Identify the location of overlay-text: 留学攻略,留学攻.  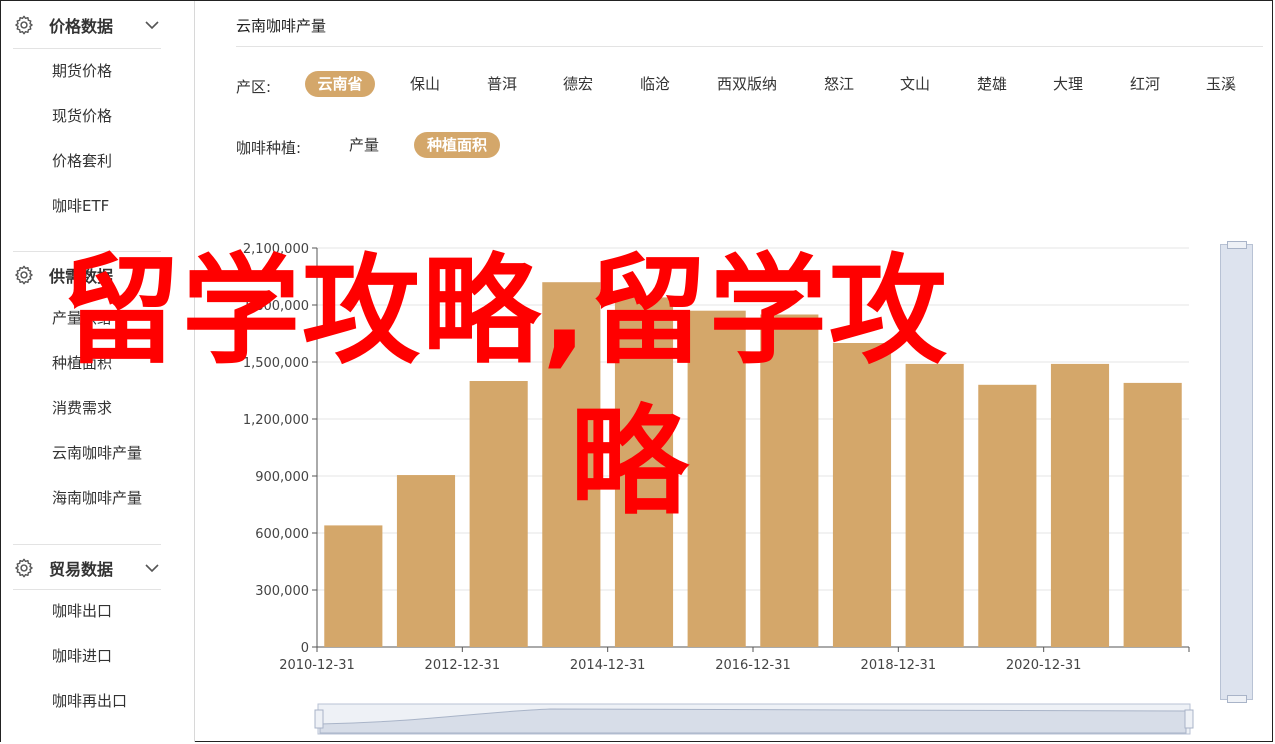
(505, 311).